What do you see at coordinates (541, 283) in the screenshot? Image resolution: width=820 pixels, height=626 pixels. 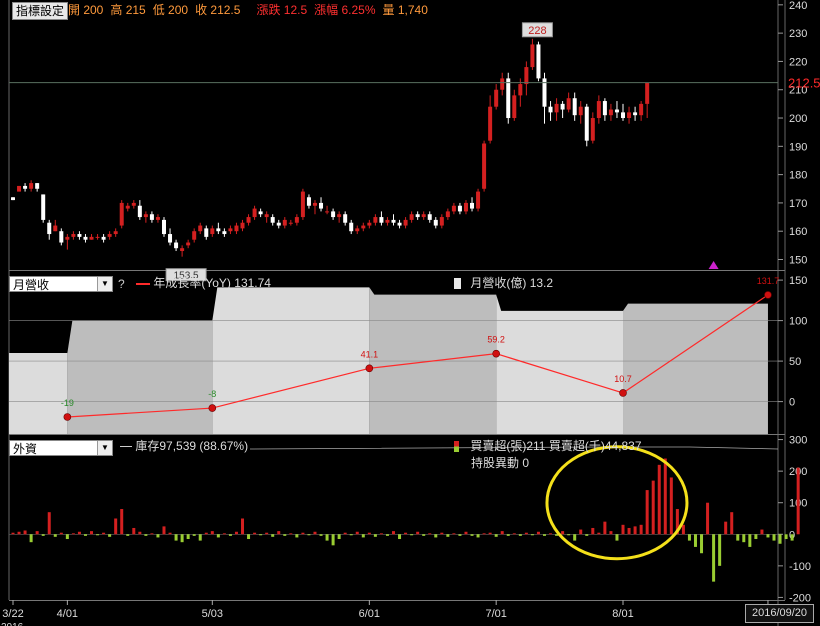 I see `revenue-legend-value: 13.2` at bounding box center [541, 283].